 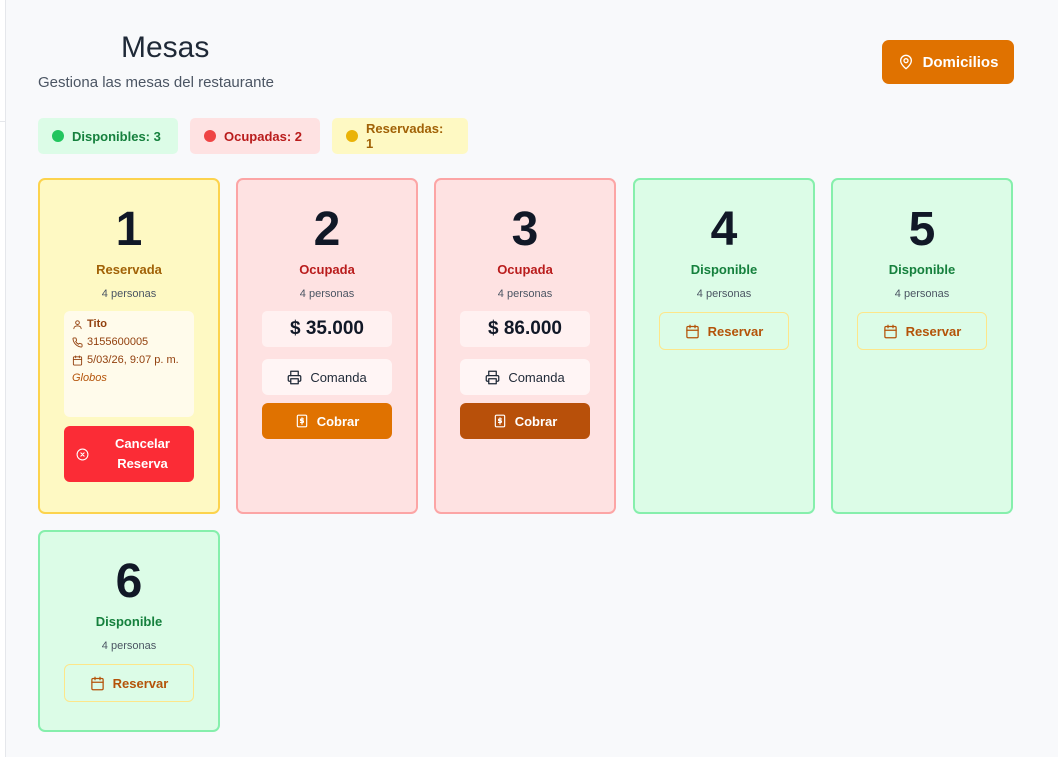 What do you see at coordinates (156, 82) in the screenshot?
I see `page-subtitle: Gestiona las mesas del restaurante` at bounding box center [156, 82].